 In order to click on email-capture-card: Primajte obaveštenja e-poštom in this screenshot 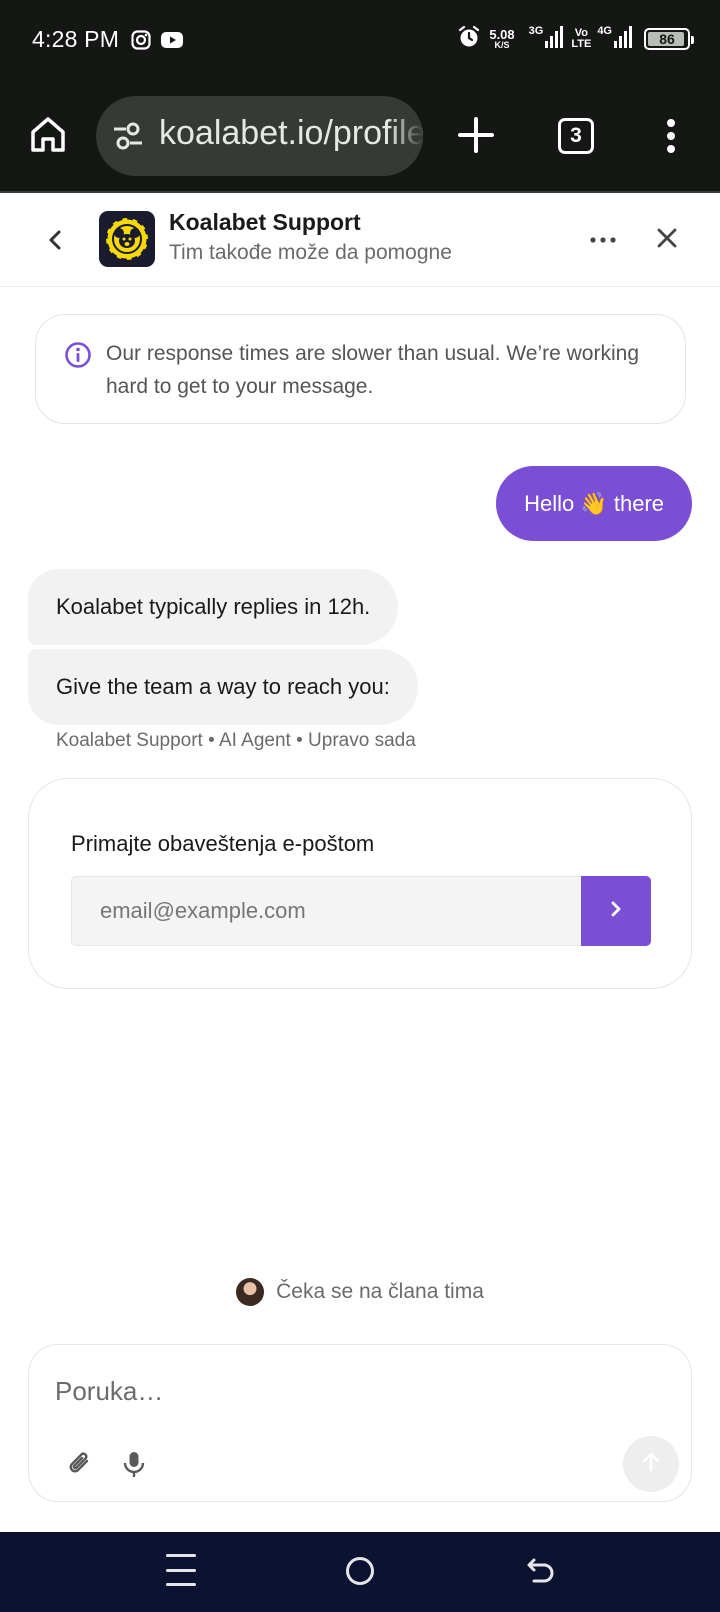, I will do `click(360, 883)`.